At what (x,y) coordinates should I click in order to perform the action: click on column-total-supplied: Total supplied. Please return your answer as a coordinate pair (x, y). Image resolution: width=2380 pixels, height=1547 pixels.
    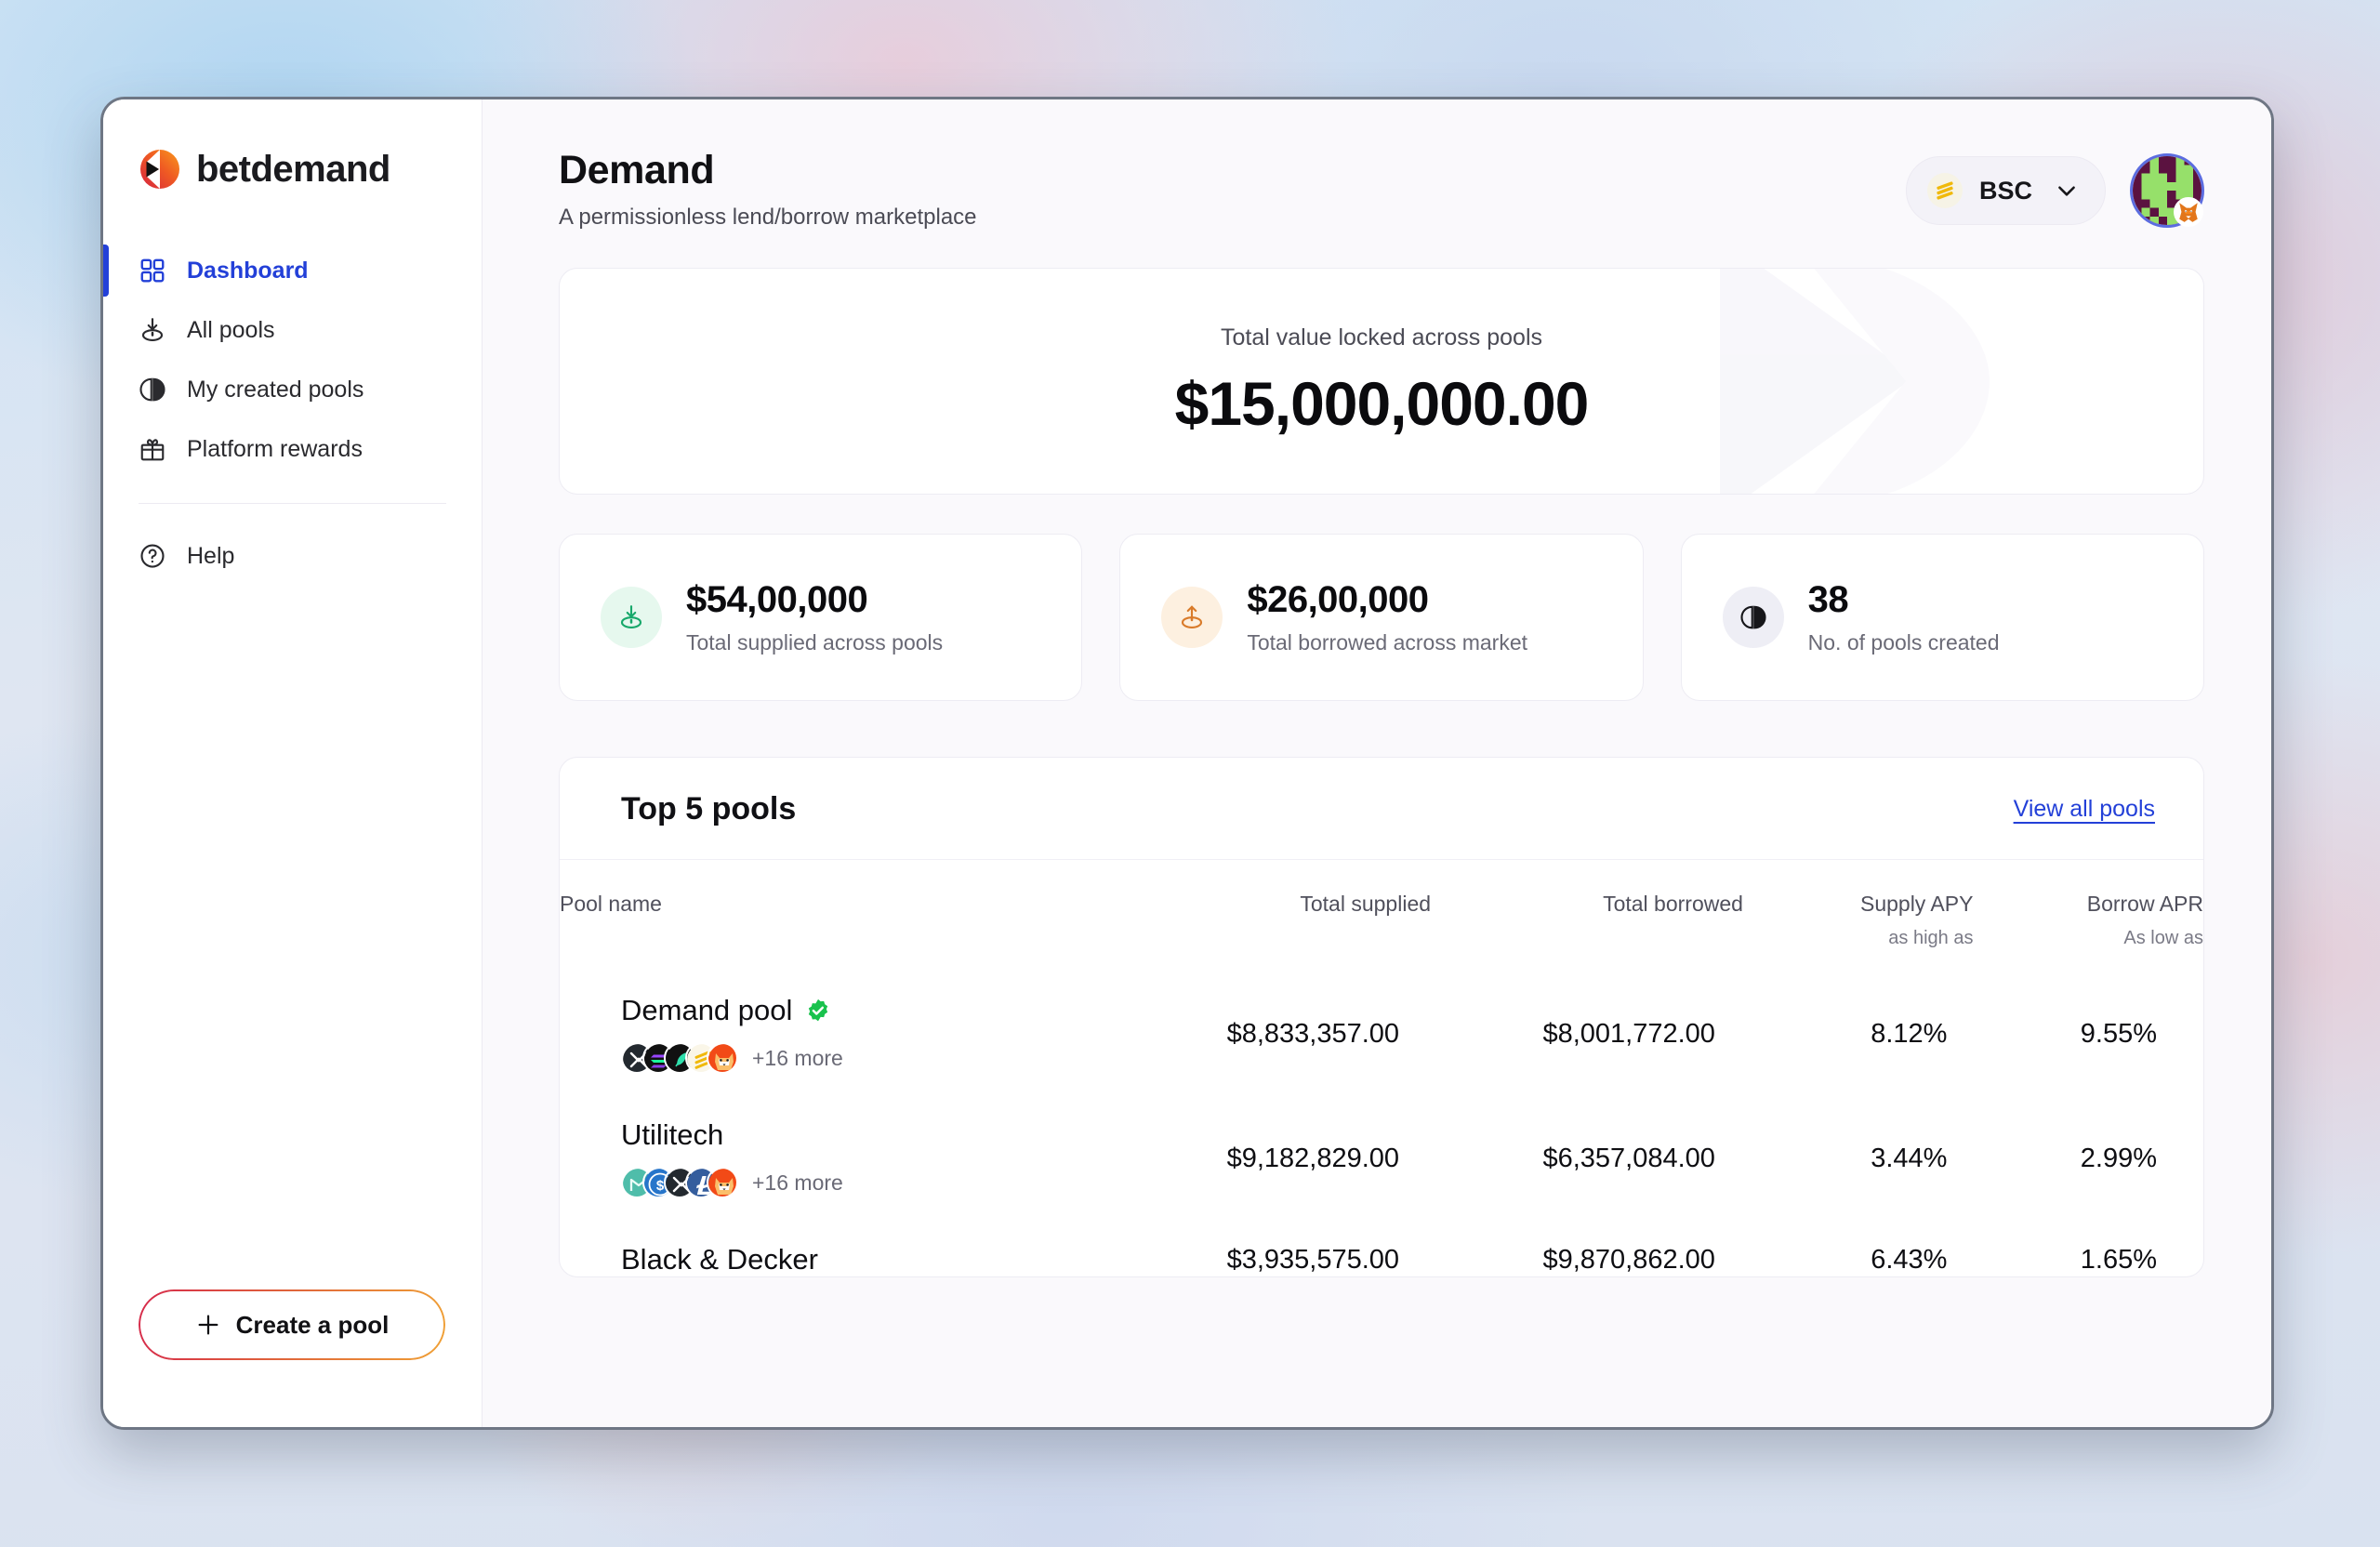
    Looking at the image, I should click on (1366, 904).